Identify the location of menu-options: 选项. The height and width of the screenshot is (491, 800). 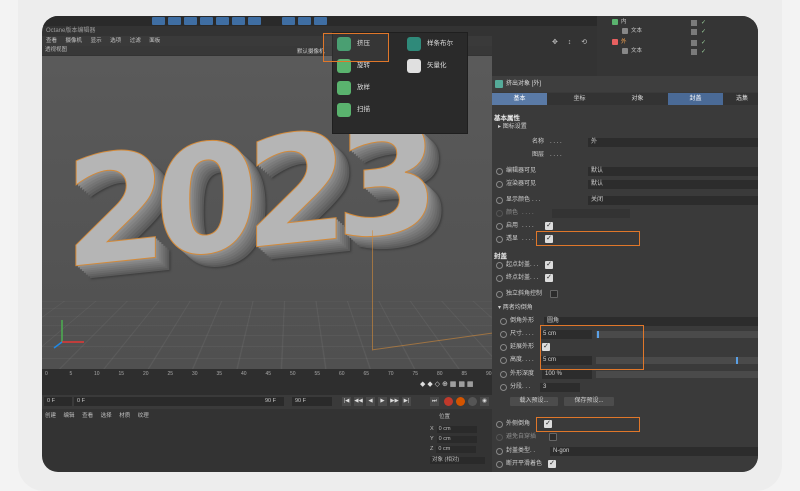
(115, 41).